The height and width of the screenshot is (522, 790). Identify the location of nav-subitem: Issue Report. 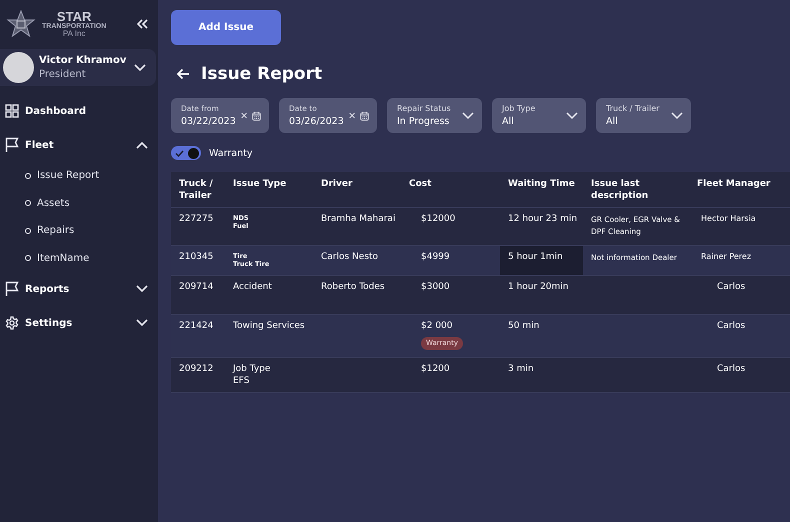
(68, 176).